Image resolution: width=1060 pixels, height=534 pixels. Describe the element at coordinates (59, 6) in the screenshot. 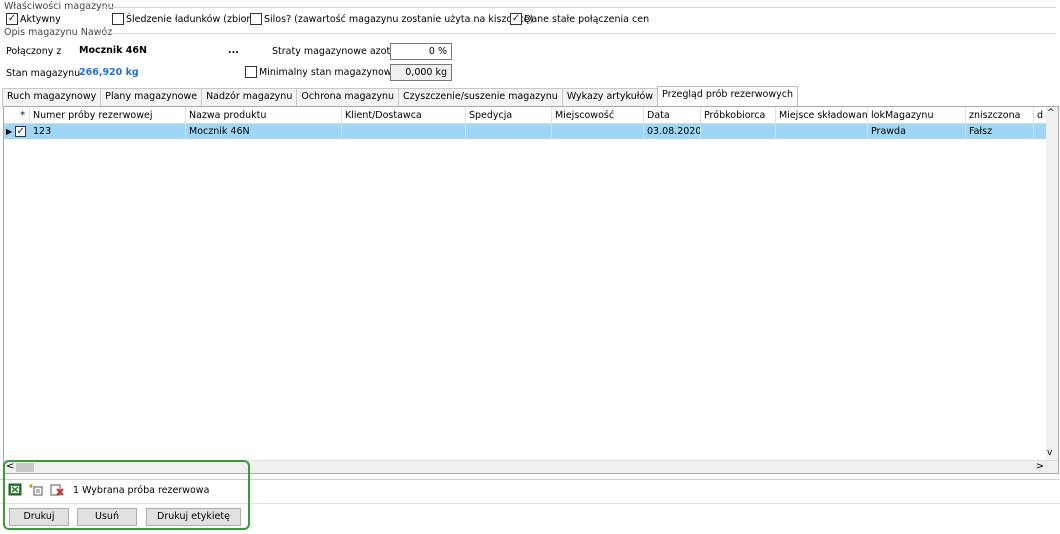

I see `properties-group-title: Właściwości magazynu` at that location.